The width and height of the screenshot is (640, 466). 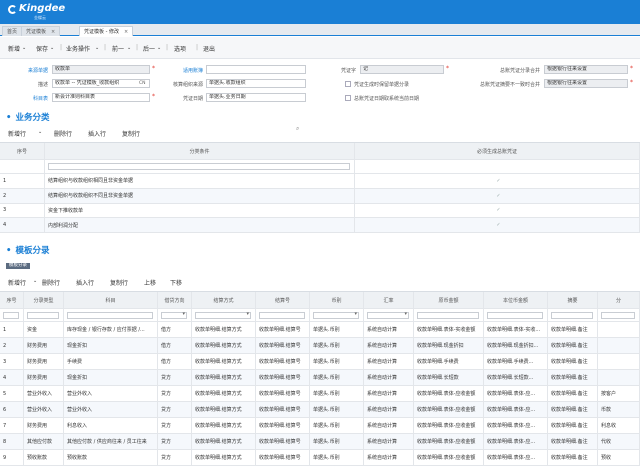 What do you see at coordinates (320, 226) in the screenshot?
I see `table-row: 4 内部利润分配 ✓` at bounding box center [320, 226].